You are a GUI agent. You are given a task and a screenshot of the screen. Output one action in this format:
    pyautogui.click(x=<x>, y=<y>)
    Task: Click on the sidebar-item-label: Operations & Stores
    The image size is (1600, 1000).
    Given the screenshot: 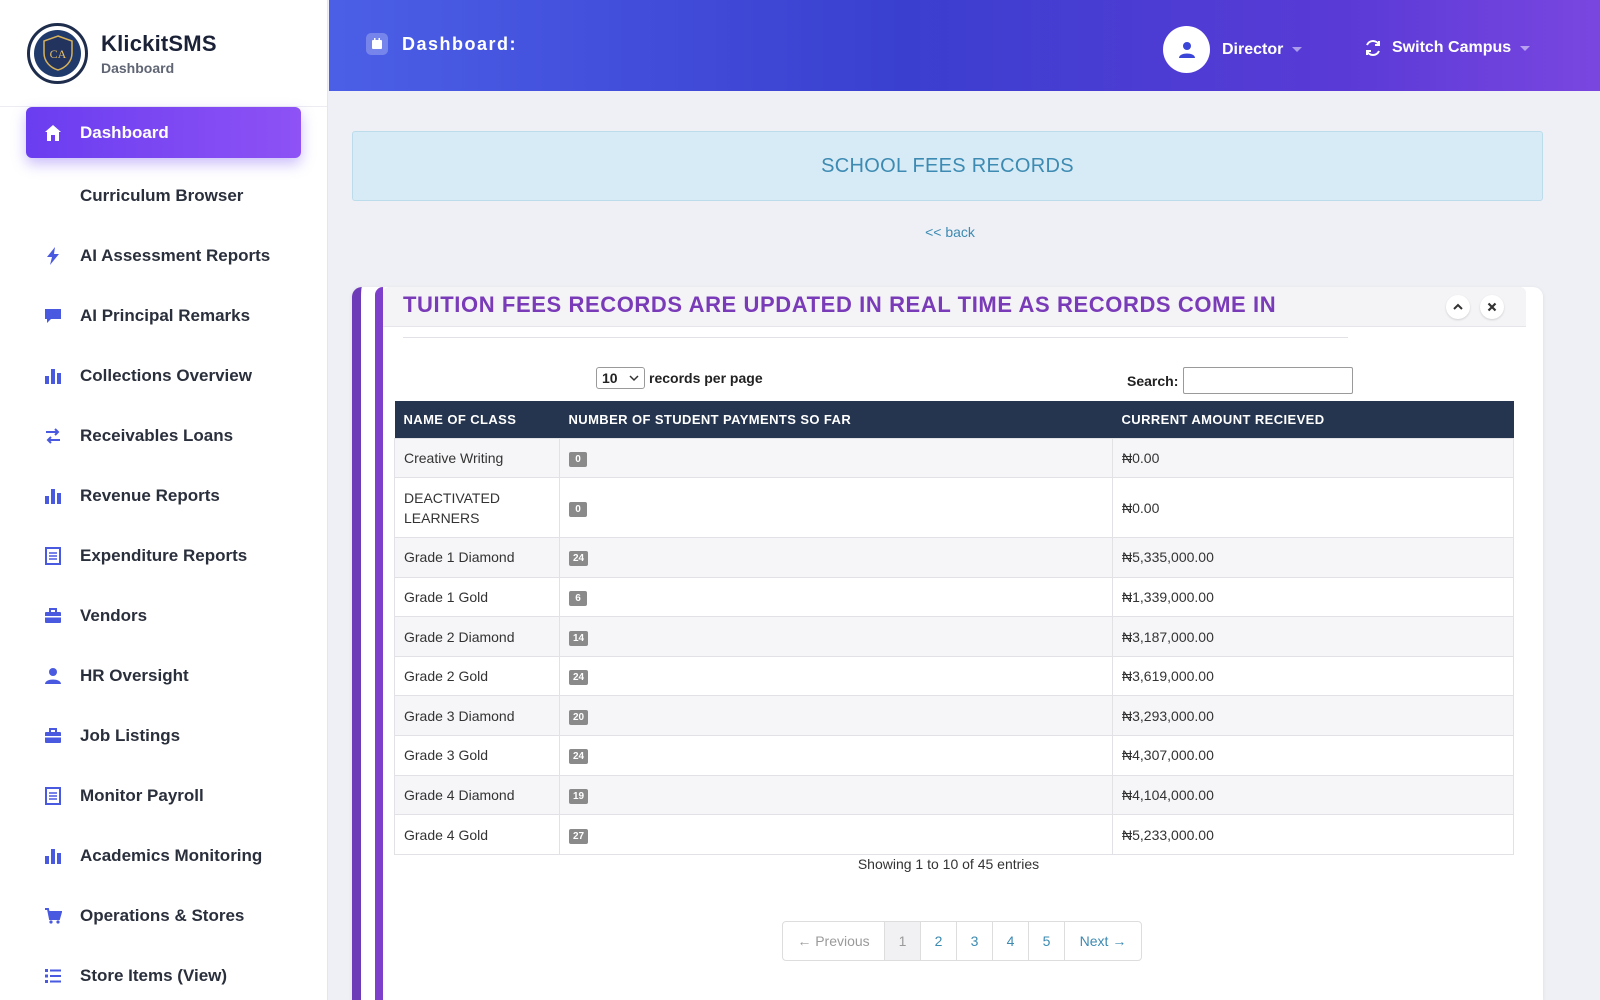 What is the action you would take?
    pyautogui.click(x=162, y=915)
    